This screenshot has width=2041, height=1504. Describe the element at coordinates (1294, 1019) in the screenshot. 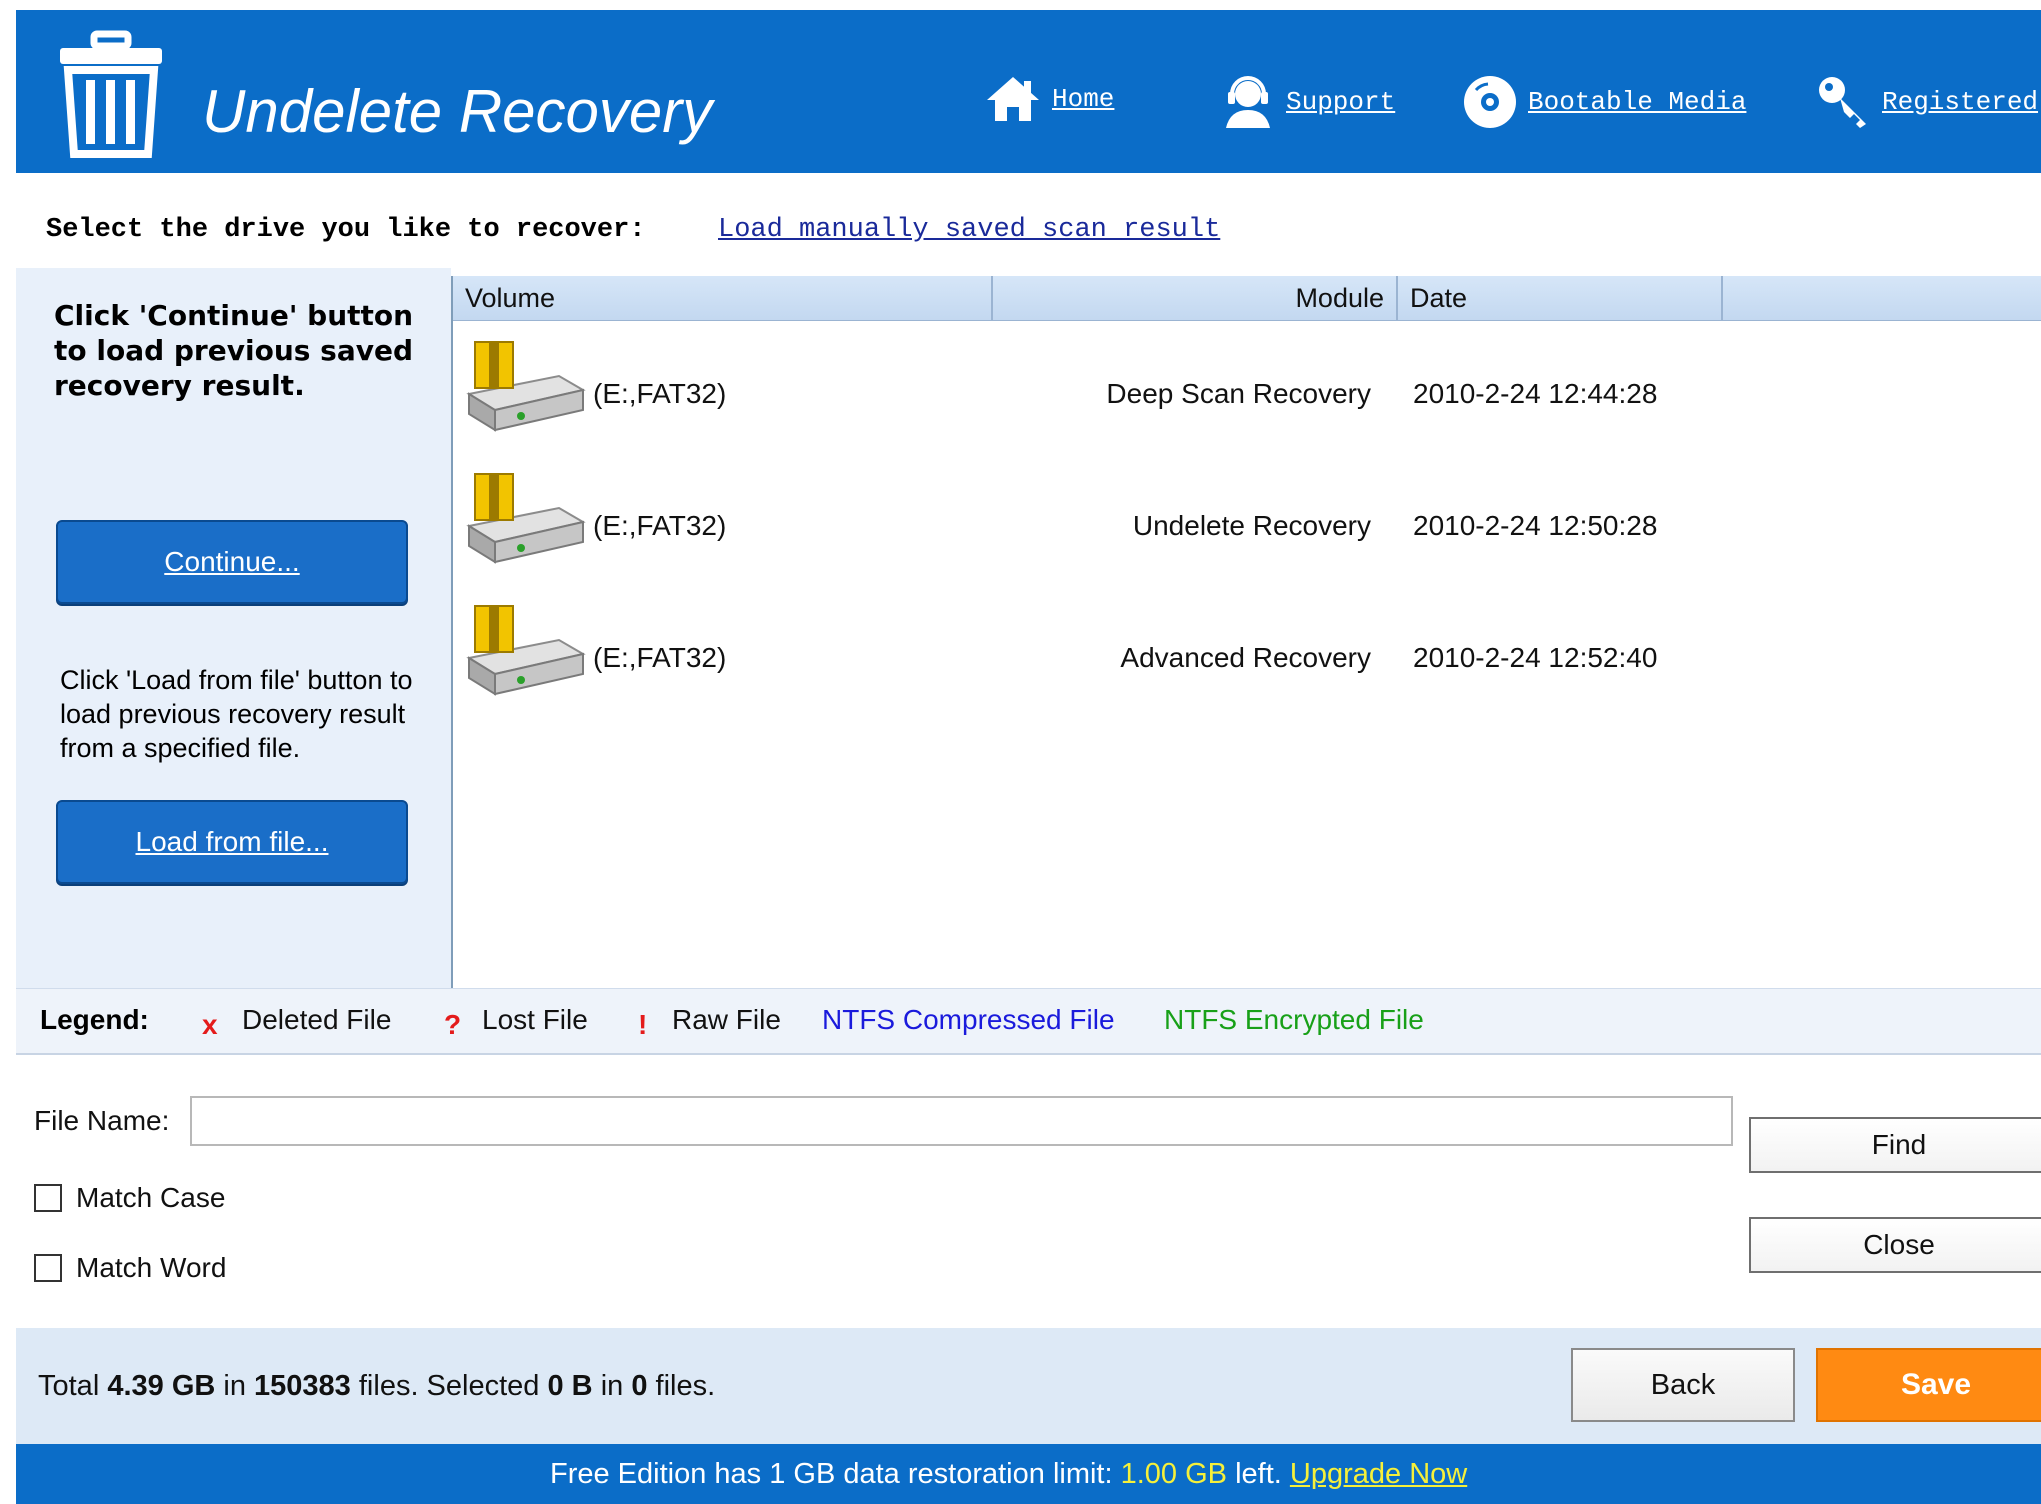

I see `legend-ntfs-encrypted: NTFS Encrypted File` at that location.